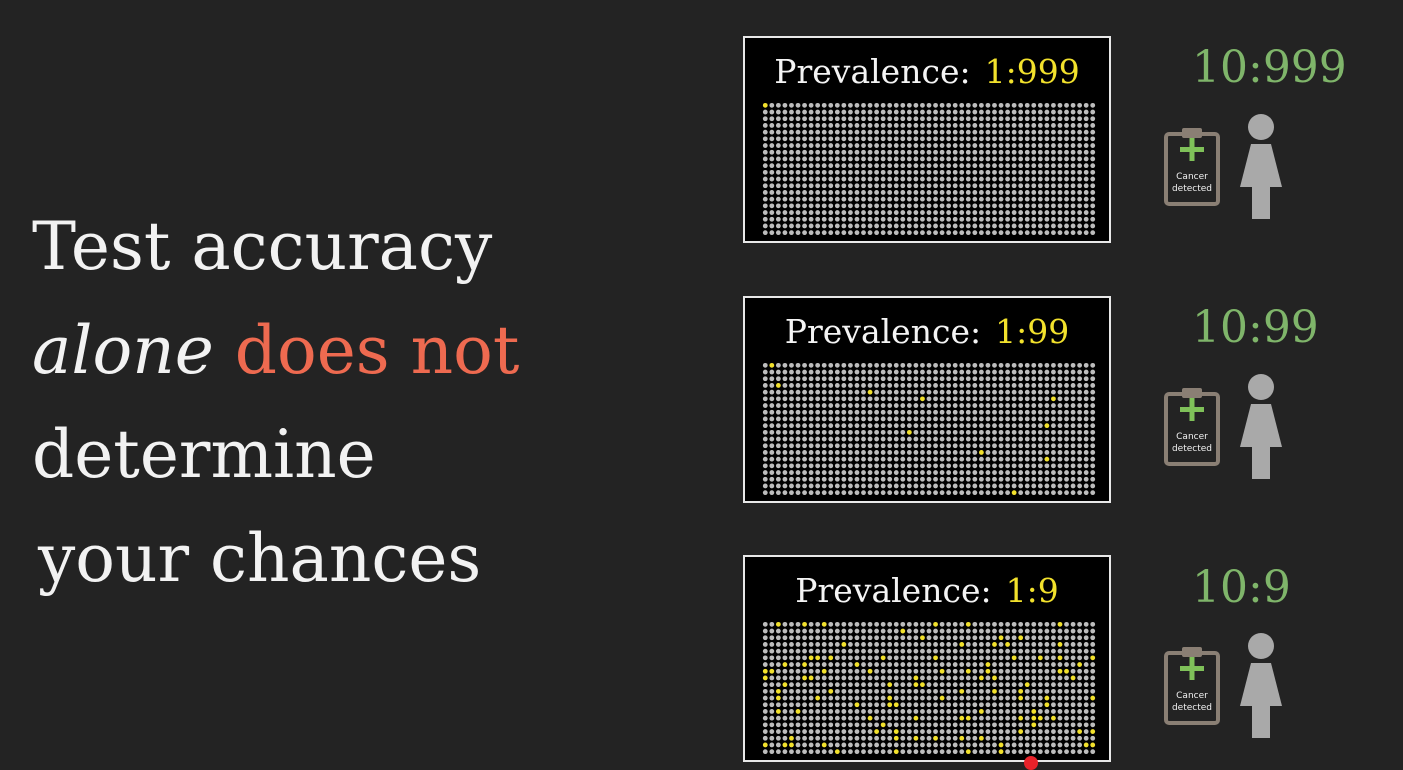 This screenshot has width=1403, height=770. Describe the element at coordinates (1031, 763) in the screenshot. I see `video-progress-playhead` at that location.